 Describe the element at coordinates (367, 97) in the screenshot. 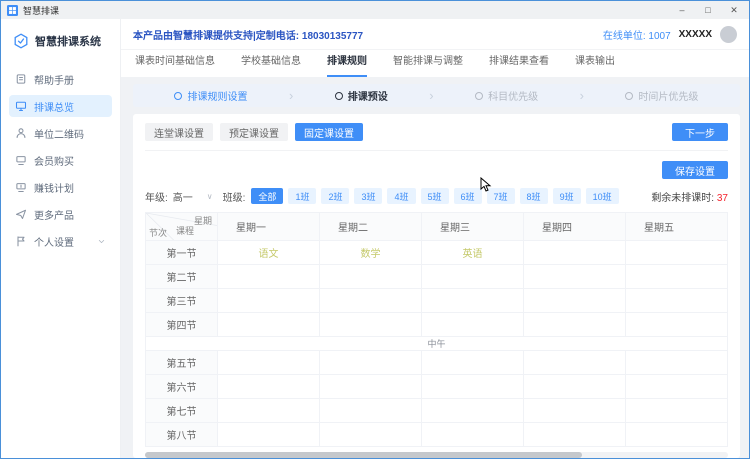

I see `step-label: 排课预设` at that location.